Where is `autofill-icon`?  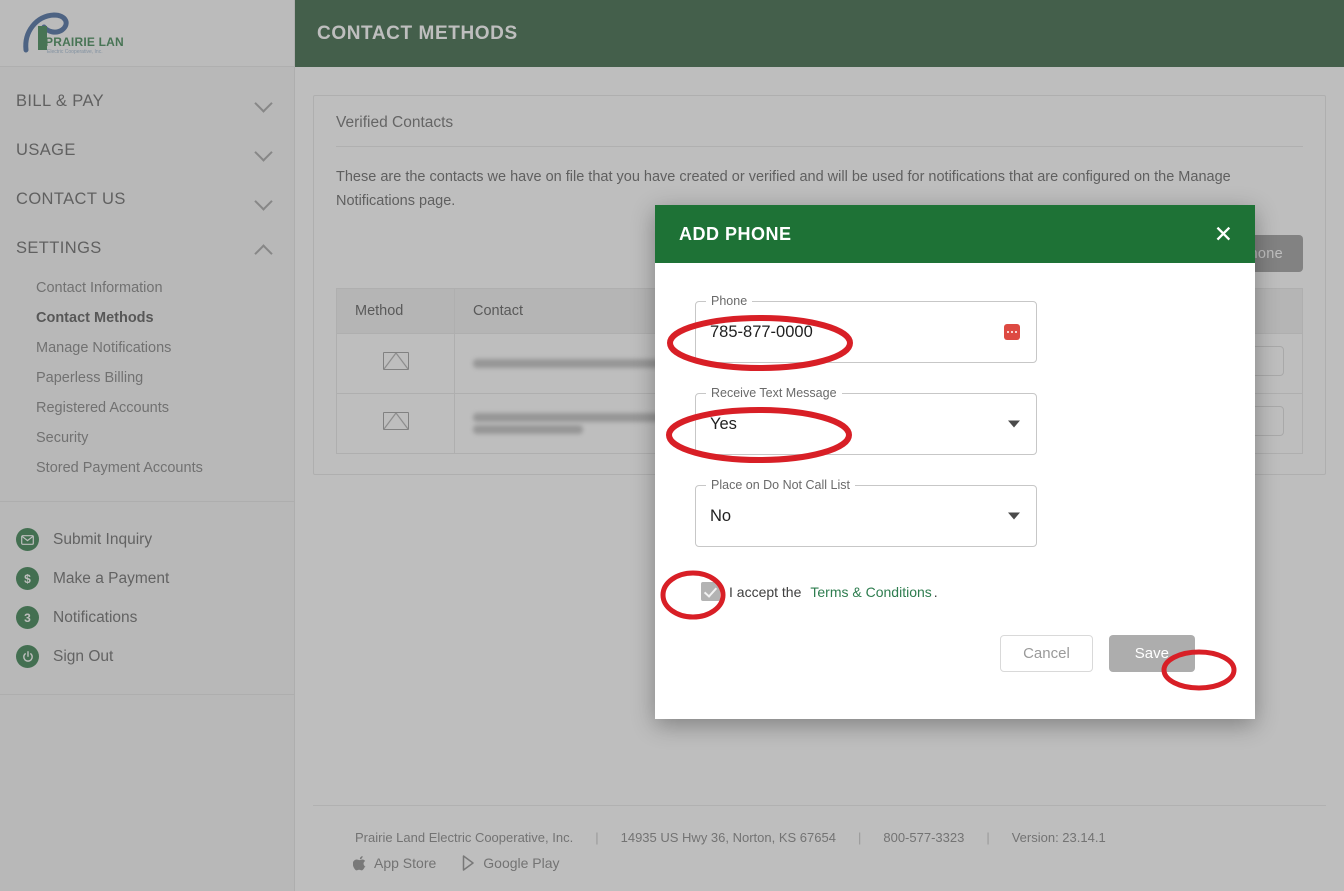 autofill-icon is located at coordinates (1012, 332).